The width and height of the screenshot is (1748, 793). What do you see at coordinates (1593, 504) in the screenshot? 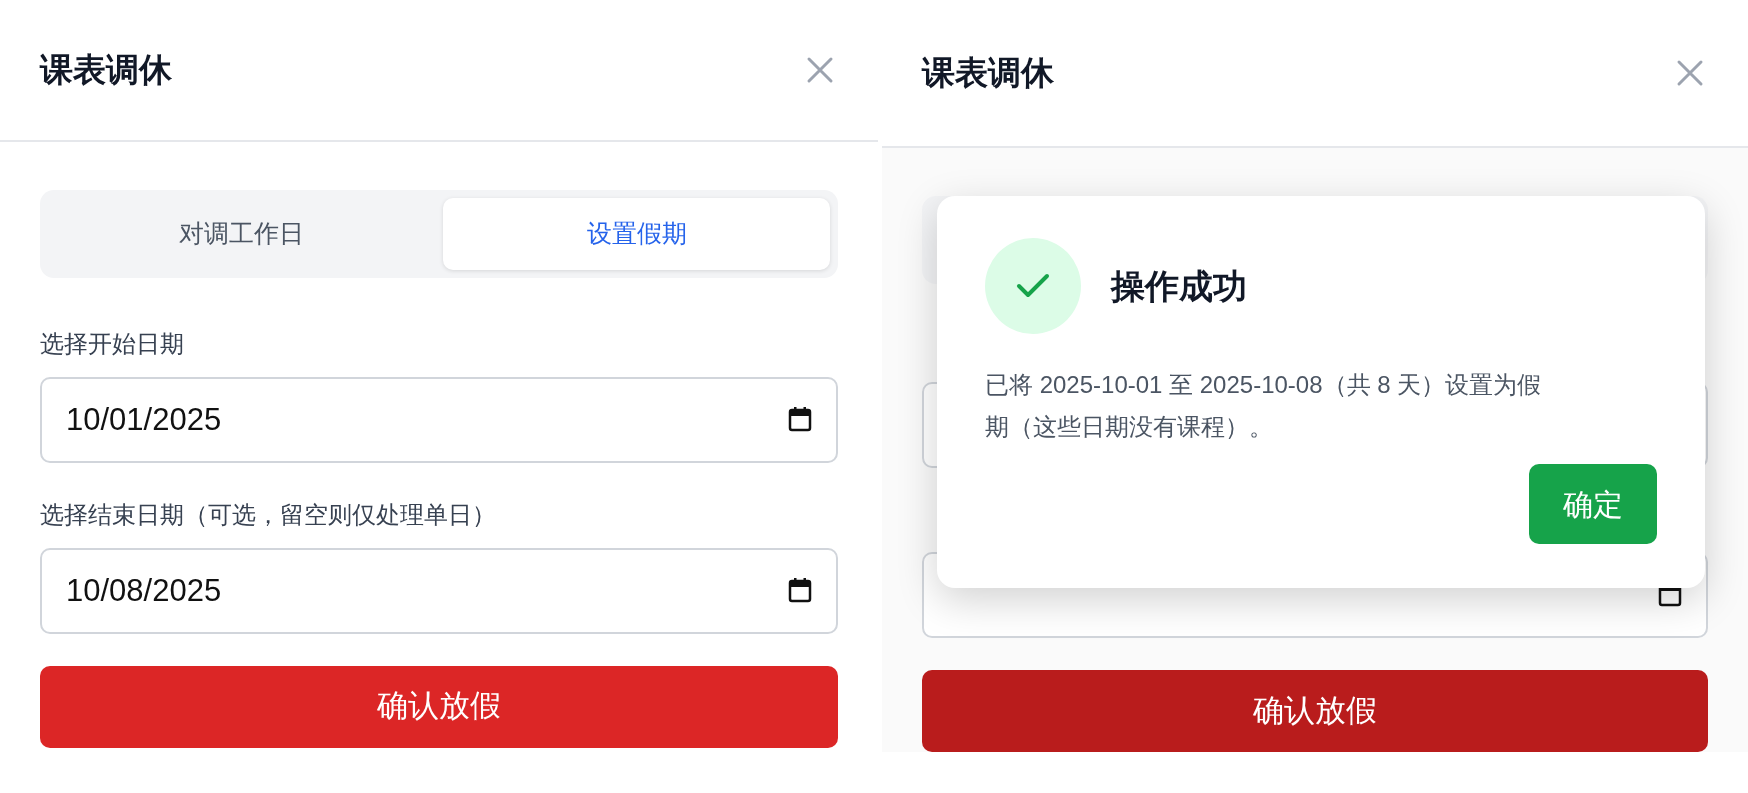
I see `ok-button: 确定` at bounding box center [1593, 504].